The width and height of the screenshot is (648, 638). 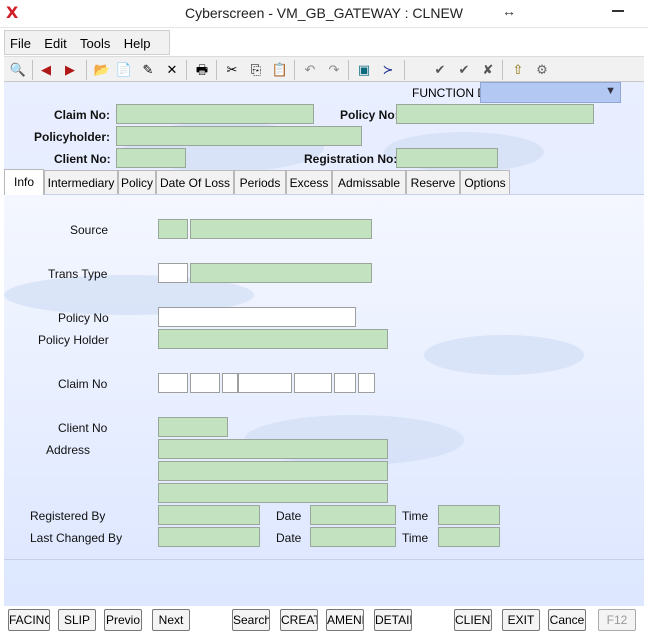 I want to click on folder-up-icon: ⇧, so click(x=518, y=70).